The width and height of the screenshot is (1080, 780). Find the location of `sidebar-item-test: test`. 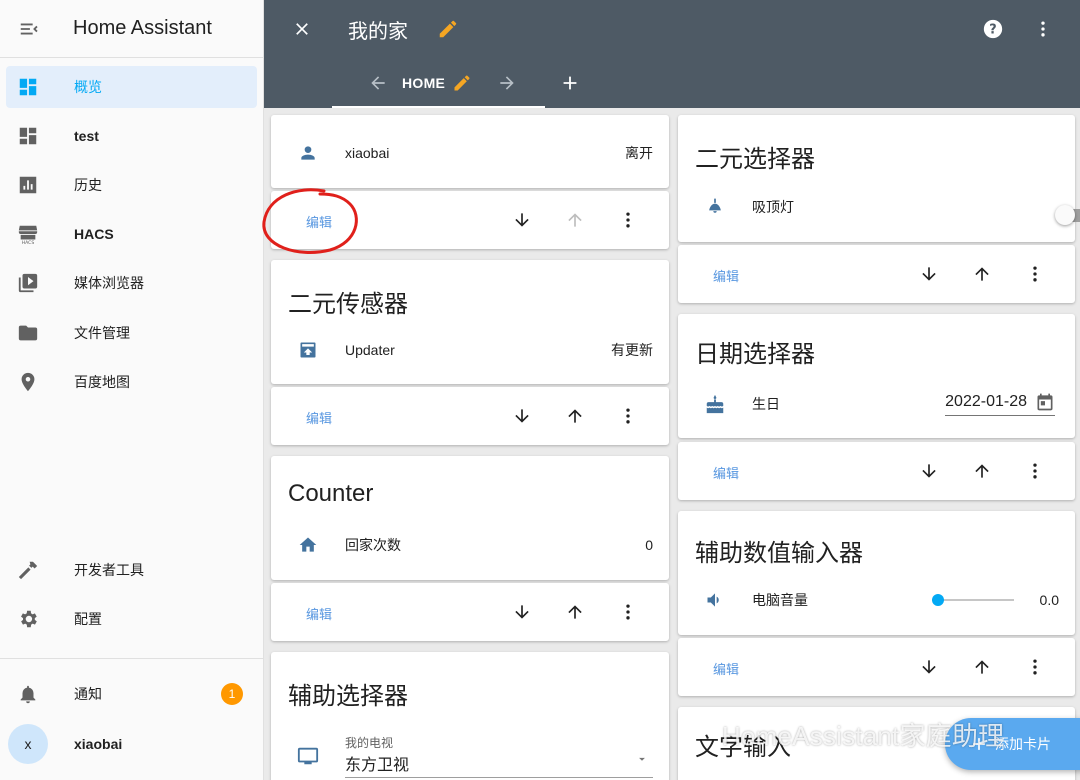

sidebar-item-test: test is located at coordinates (131, 136).